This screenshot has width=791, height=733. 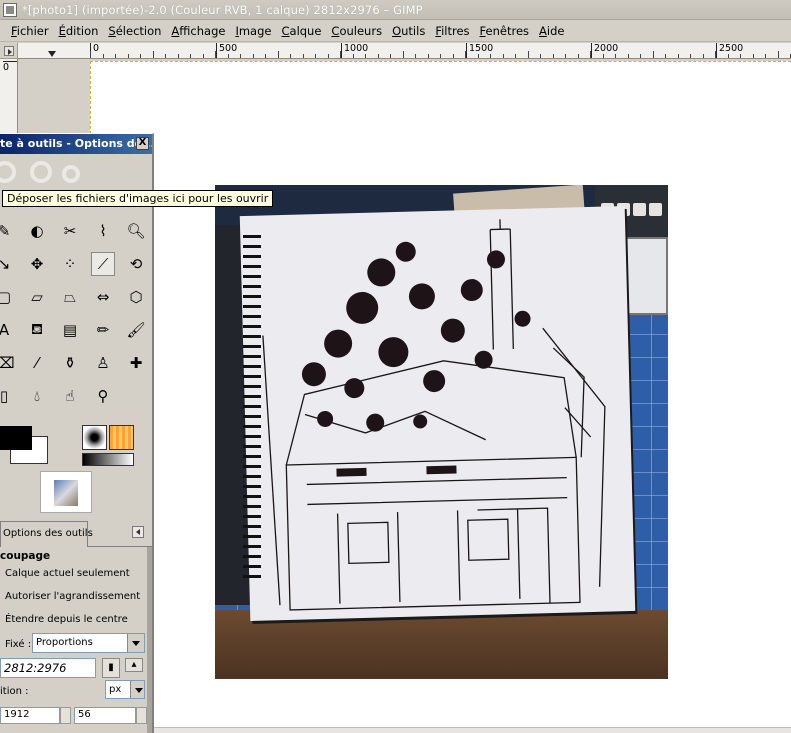 What do you see at coordinates (16, 438) in the screenshot?
I see `foreground-color` at bounding box center [16, 438].